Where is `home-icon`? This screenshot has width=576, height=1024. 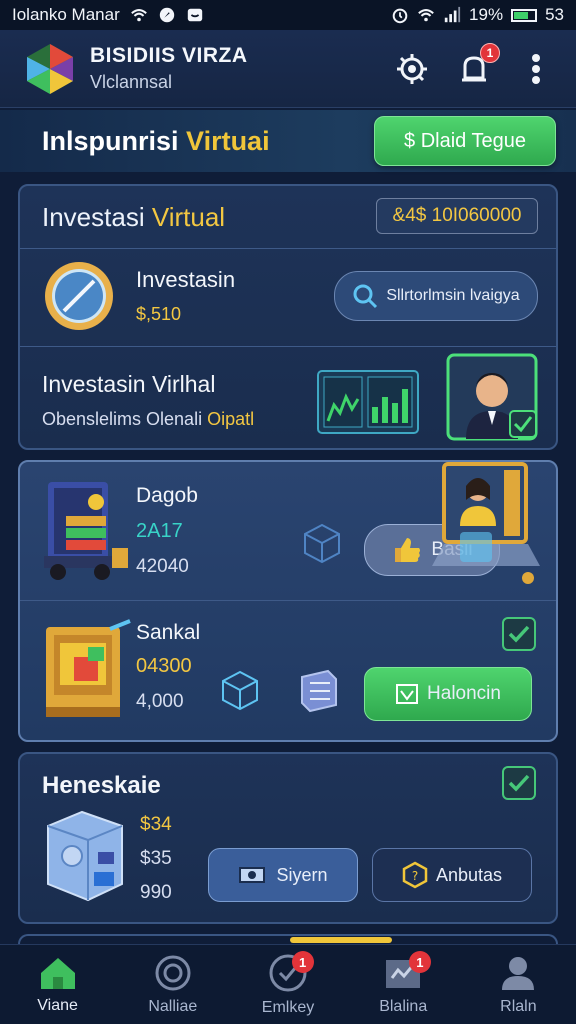 home-icon is located at coordinates (57, 973).